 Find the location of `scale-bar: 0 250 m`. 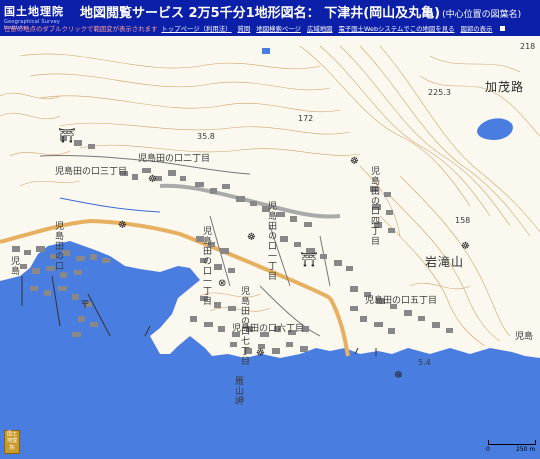

scale-bar: 0 250 m is located at coordinates (511, 447).